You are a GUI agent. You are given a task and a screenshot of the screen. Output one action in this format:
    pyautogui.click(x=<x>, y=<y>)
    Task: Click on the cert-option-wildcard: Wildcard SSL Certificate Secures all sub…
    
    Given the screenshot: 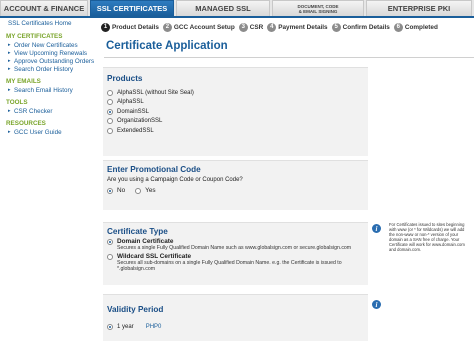 What is the action you would take?
    pyautogui.click(x=235, y=261)
    